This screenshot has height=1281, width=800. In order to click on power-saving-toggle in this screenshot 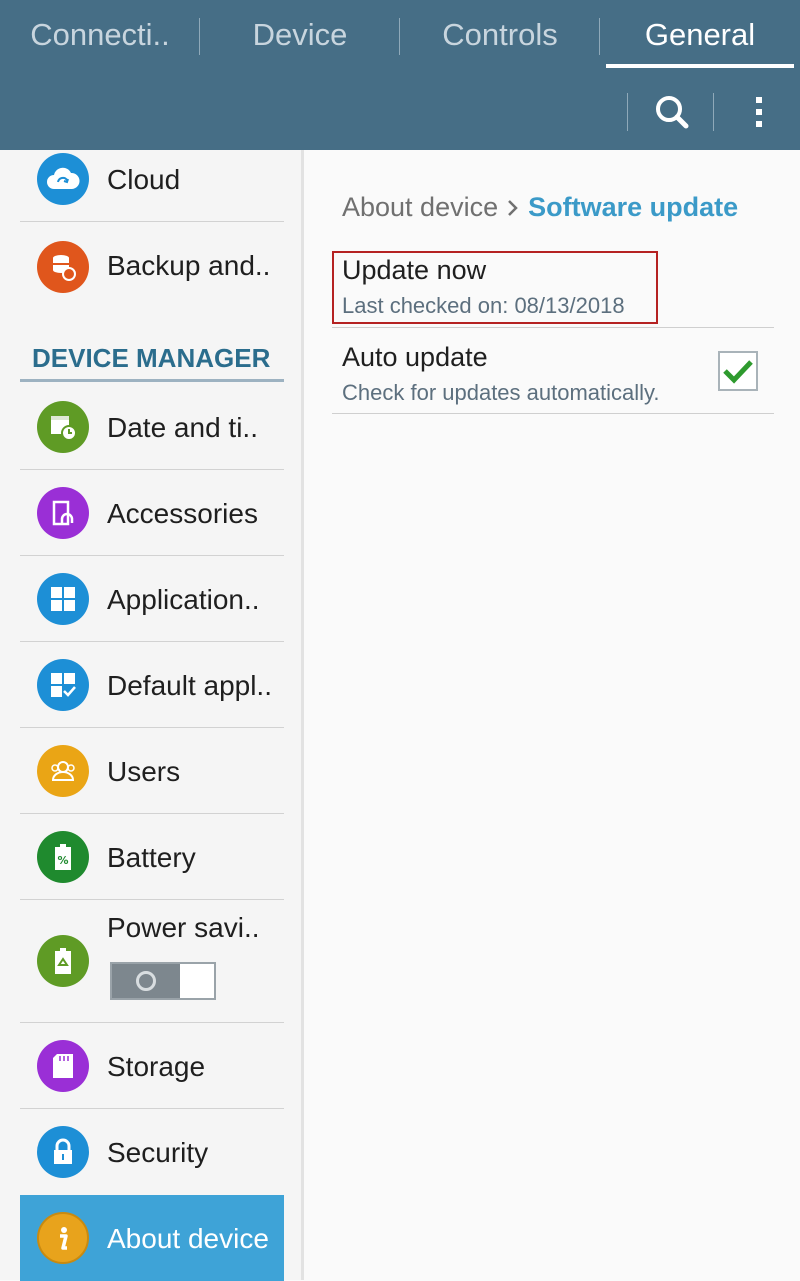, I will do `click(163, 981)`.